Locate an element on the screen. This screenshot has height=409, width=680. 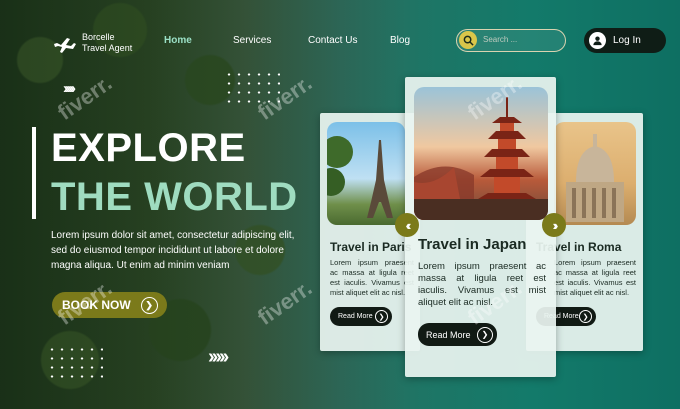
roma-image is located at coordinates (595, 173).